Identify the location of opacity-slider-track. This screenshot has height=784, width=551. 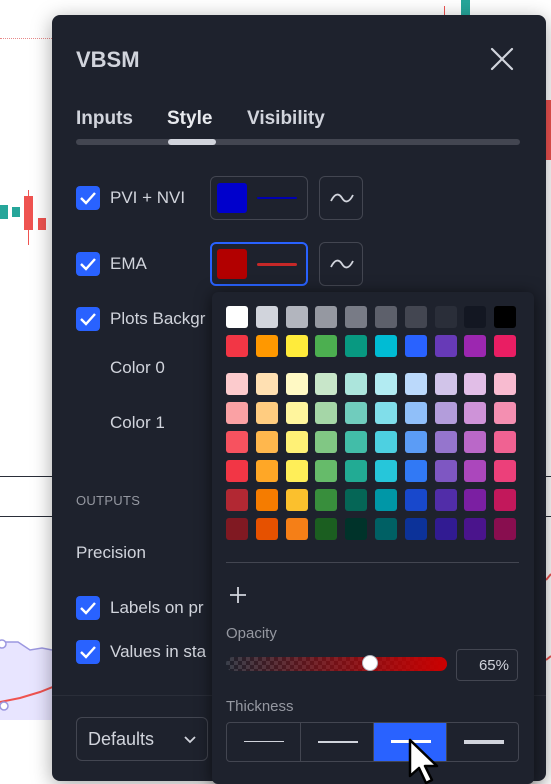
(336, 664).